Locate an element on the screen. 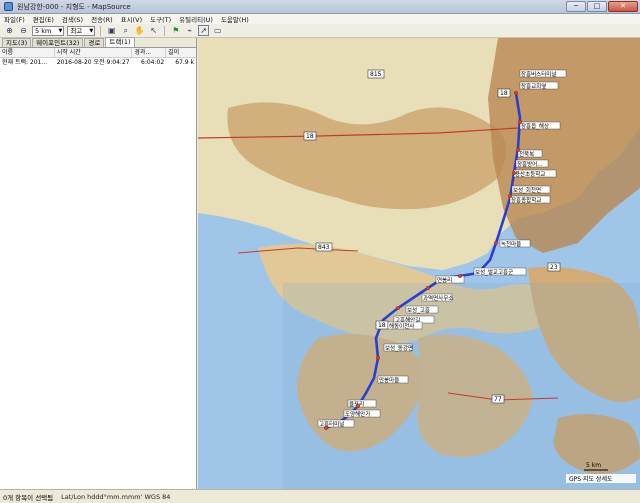 This screenshot has width=640, height=503. svg-text: 고흥터미널 is located at coordinates (331, 424).